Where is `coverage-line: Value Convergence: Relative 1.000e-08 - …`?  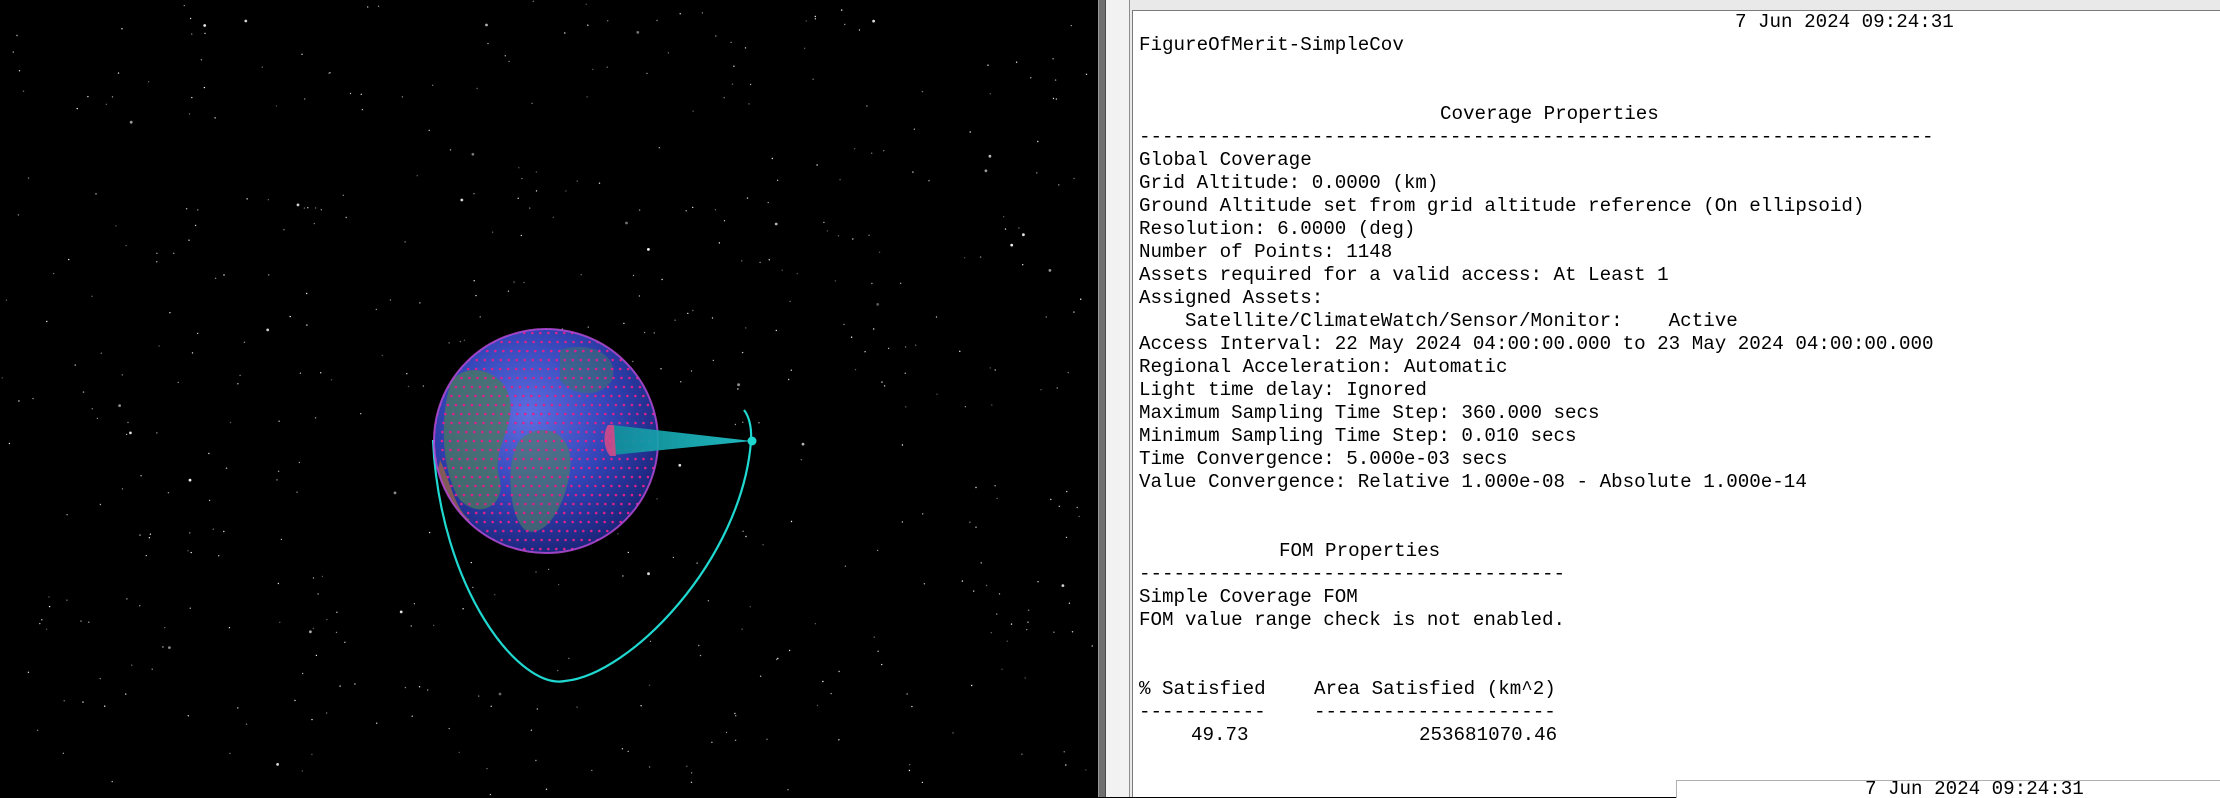 coverage-line: Value Convergence: Relative 1.000e-08 - … is located at coordinates (1473, 482).